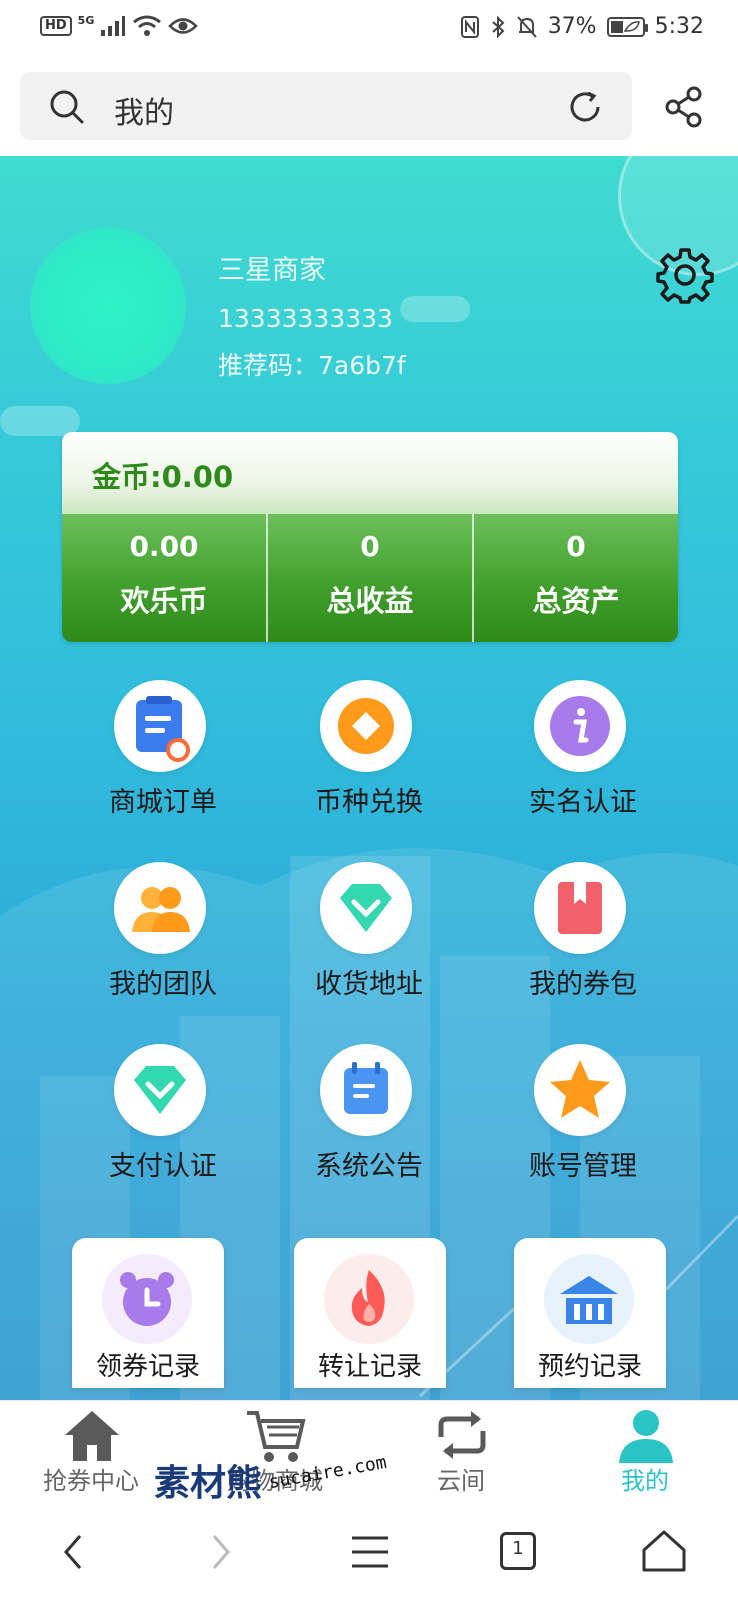  What do you see at coordinates (369, 1367) in the screenshot?
I see `record-label: 转让记录` at bounding box center [369, 1367].